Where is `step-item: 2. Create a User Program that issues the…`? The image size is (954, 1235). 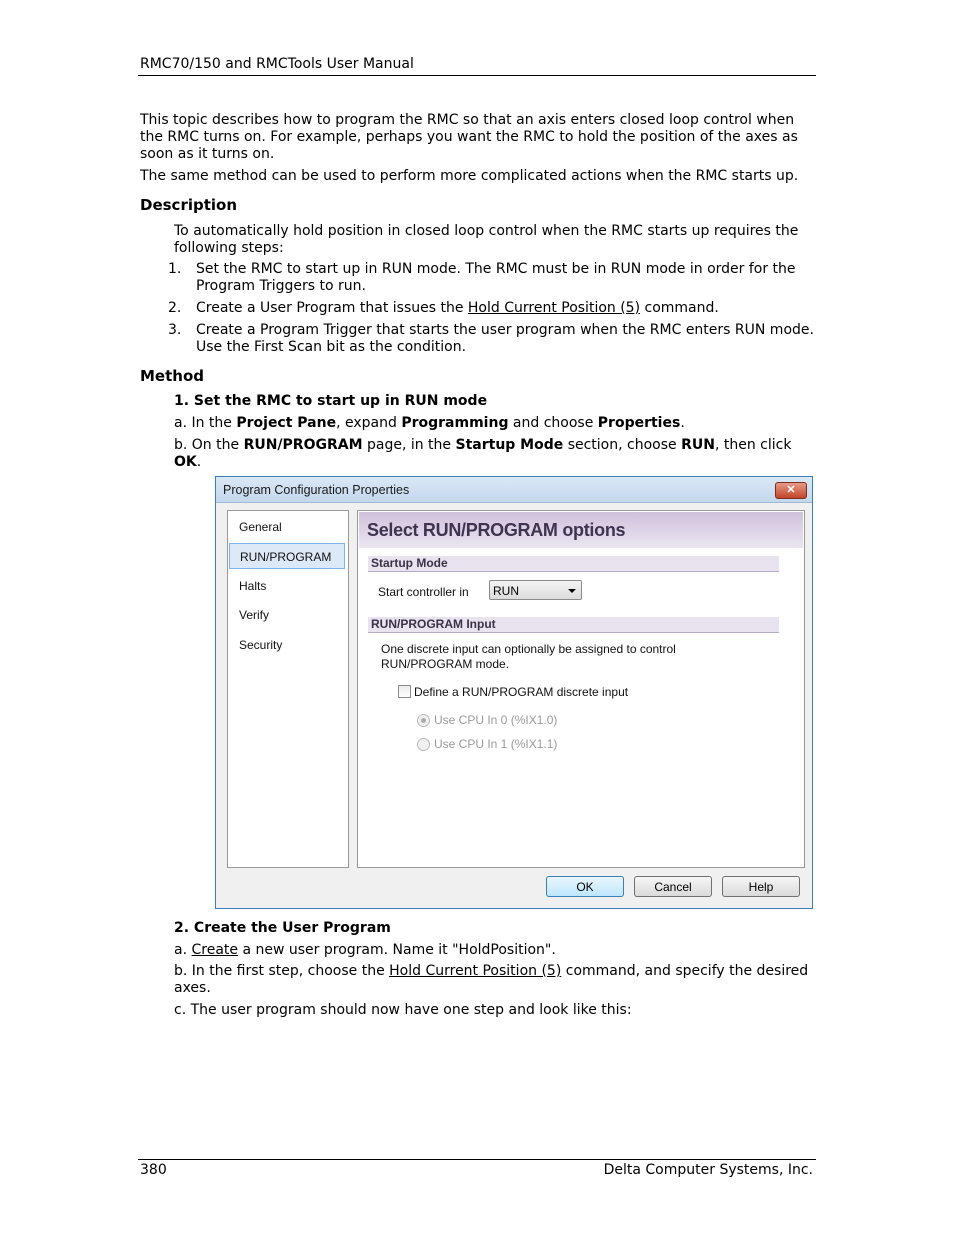 step-item: 2. Create a User Program that issues the… is located at coordinates (443, 308).